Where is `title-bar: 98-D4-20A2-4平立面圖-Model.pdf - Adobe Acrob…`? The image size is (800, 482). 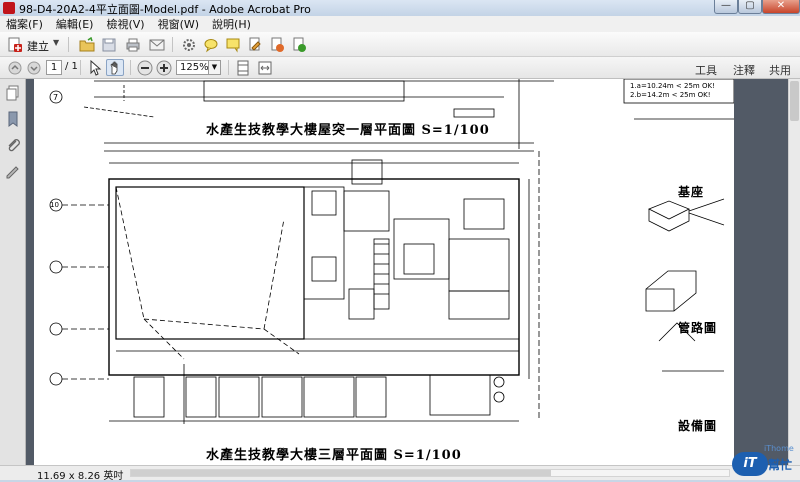 title-bar: 98-D4-20A2-4平立面圖-Model.pdf - Adobe Acrob… is located at coordinates (400, 8).